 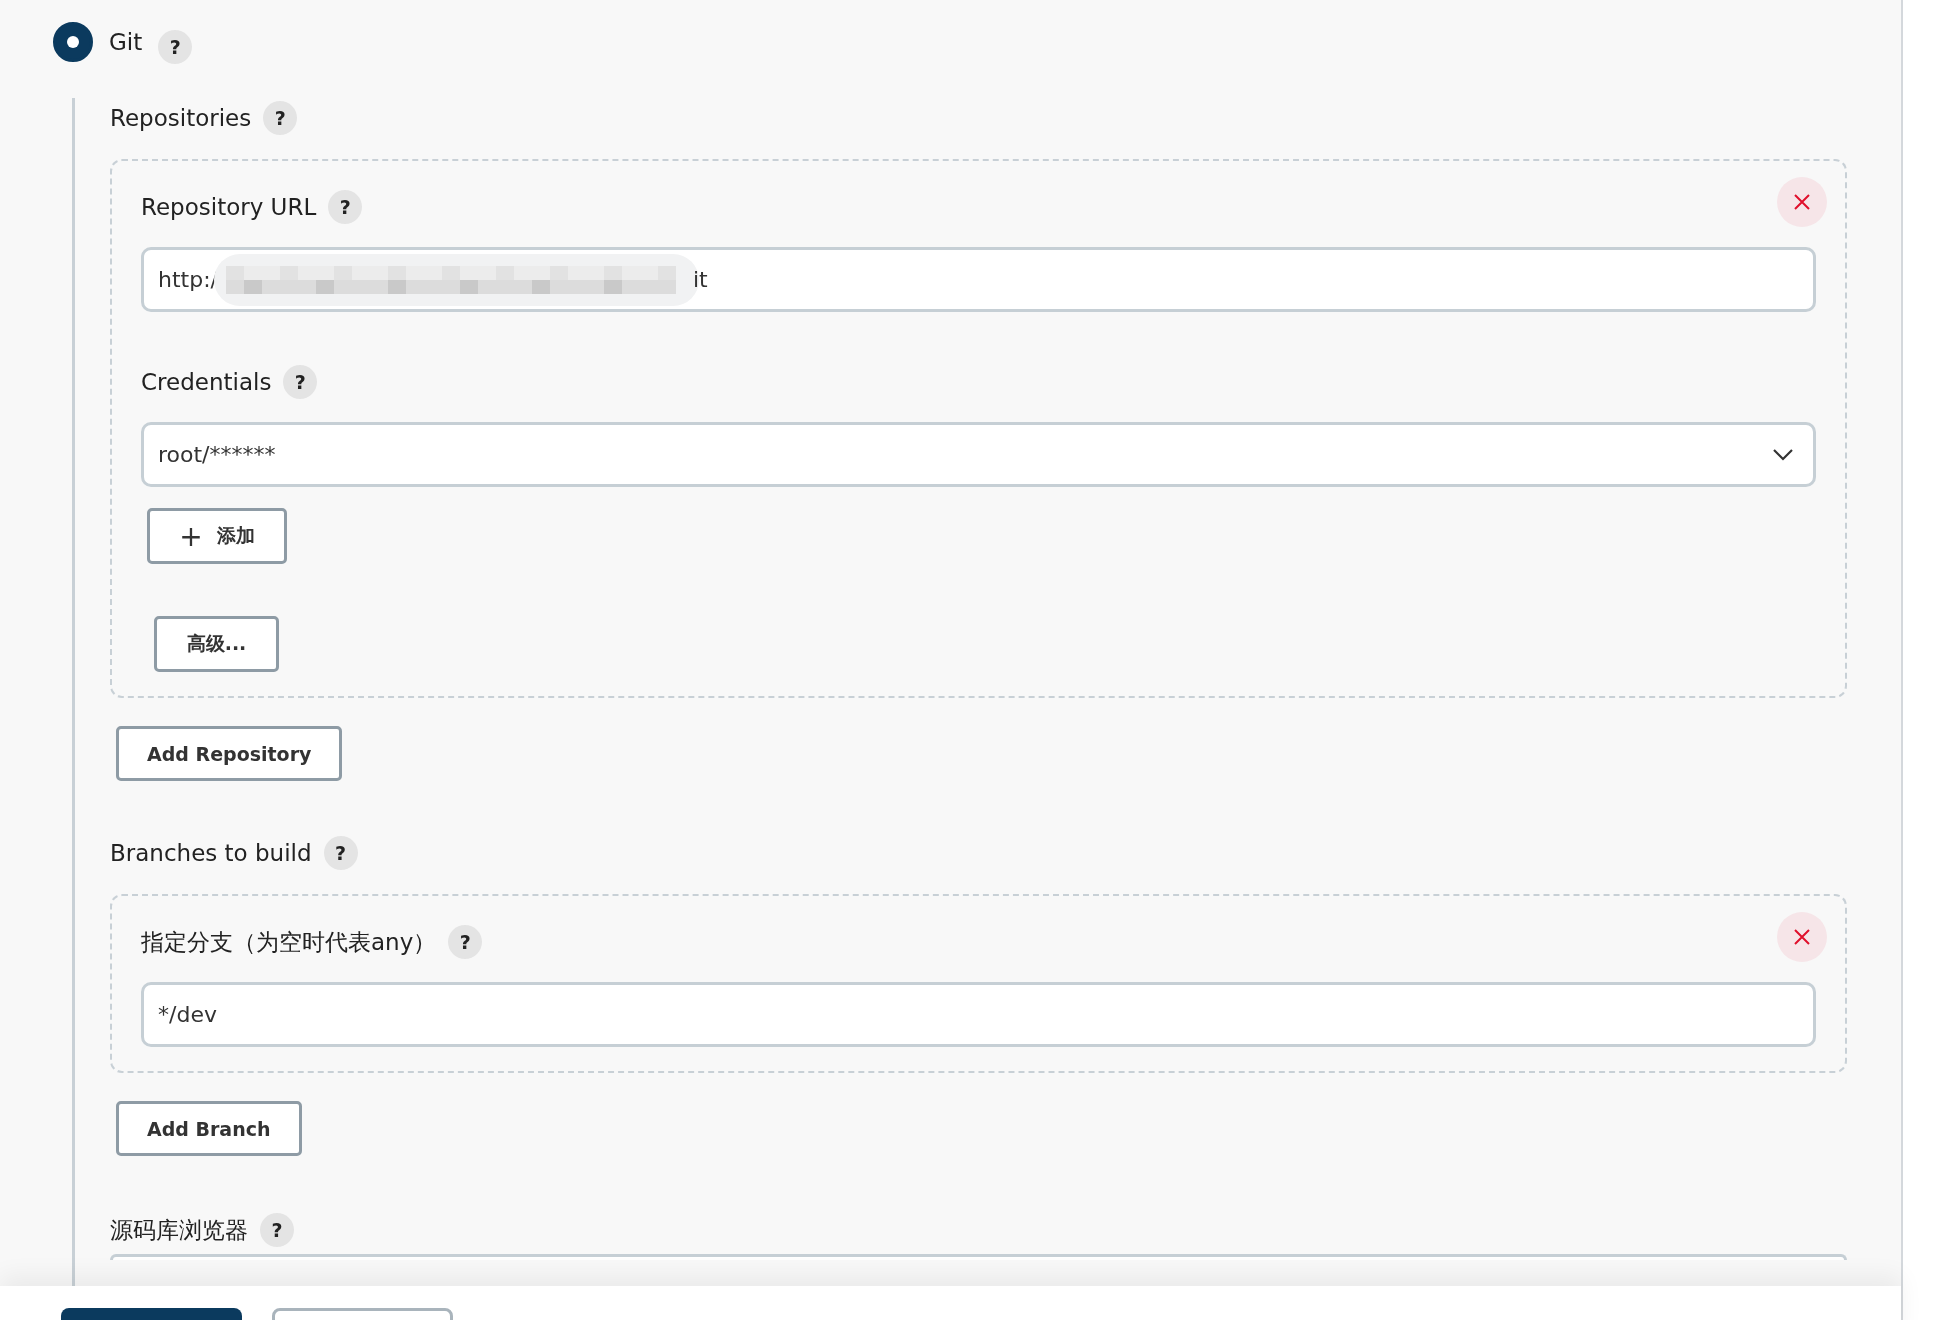 I want to click on option-label: Git, so click(x=126, y=42).